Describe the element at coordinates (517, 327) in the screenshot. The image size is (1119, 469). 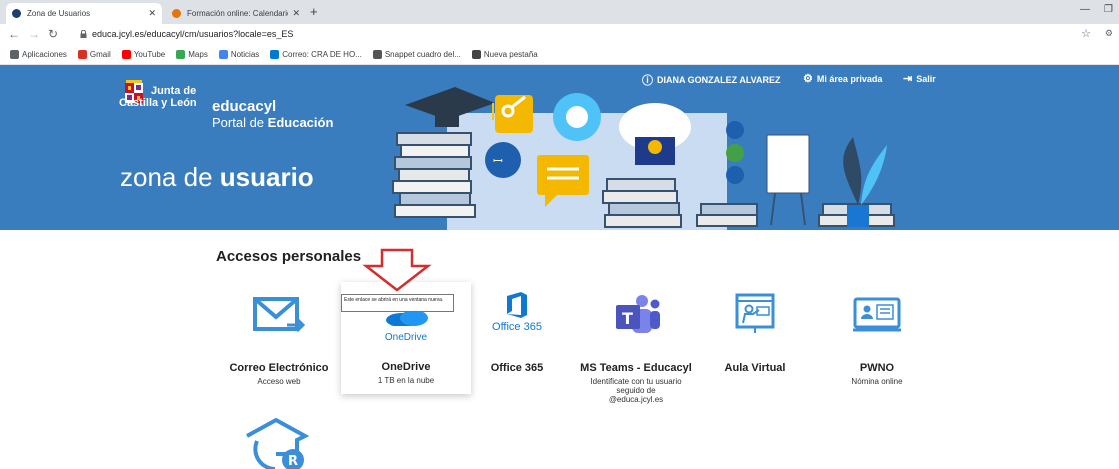
I see `office365-logo-text: Office 365` at that location.